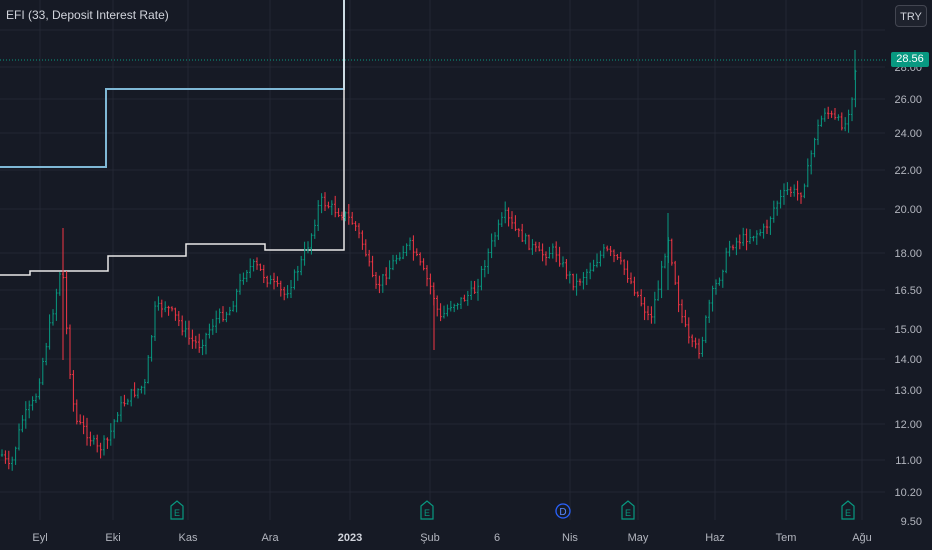 This screenshot has width=932, height=550. What do you see at coordinates (451, 538) in the screenshot?
I see `time-axis: Eyl Eki Kas Ara 2023 Şub 6 Nis May Haz Tem Ağu` at bounding box center [451, 538].